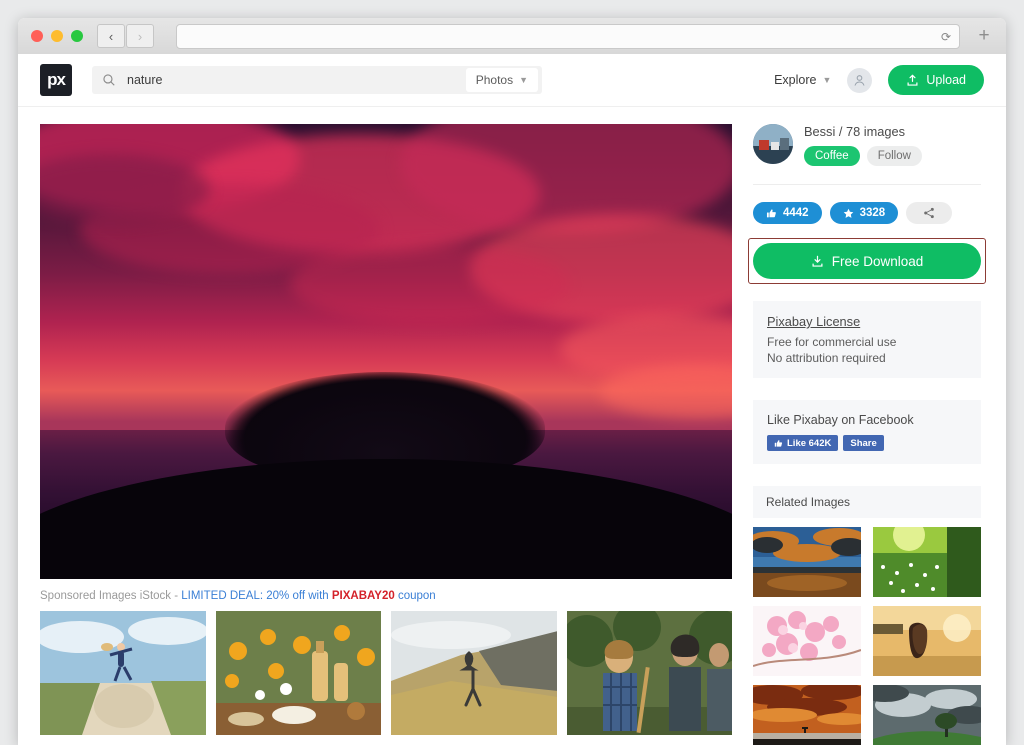  I want to click on deal-suffix: coupon, so click(415, 596).